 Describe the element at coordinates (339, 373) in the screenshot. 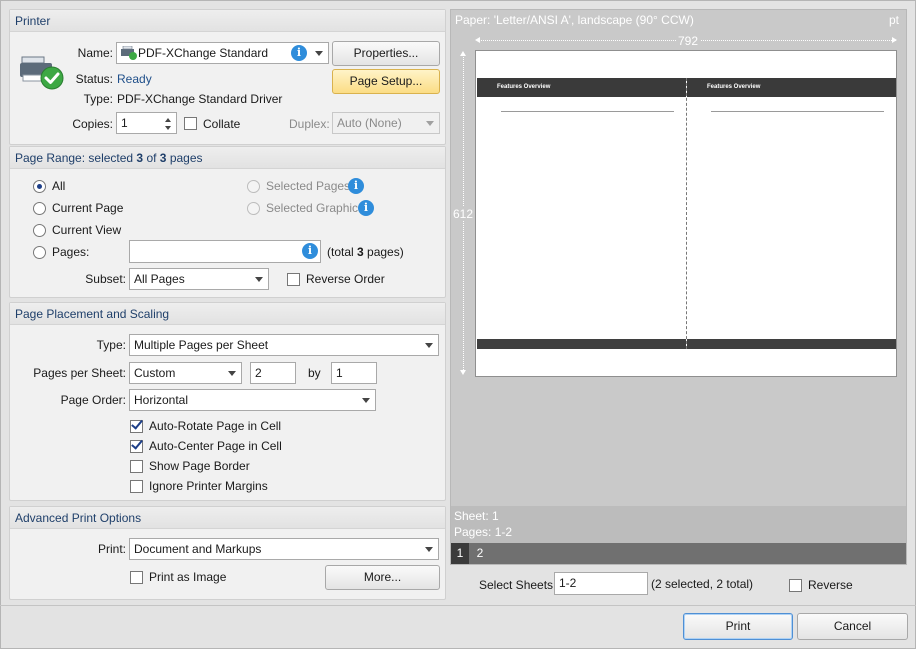

I see `rows-value: 1` at that location.